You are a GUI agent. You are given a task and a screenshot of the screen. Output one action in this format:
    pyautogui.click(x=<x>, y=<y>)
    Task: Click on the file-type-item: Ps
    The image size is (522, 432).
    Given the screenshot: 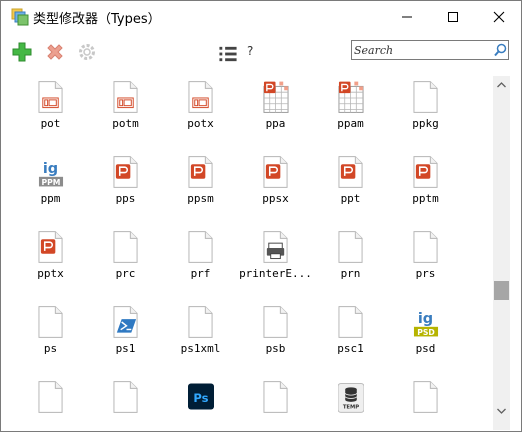 What is the action you would take?
    pyautogui.click(x=200, y=403)
    